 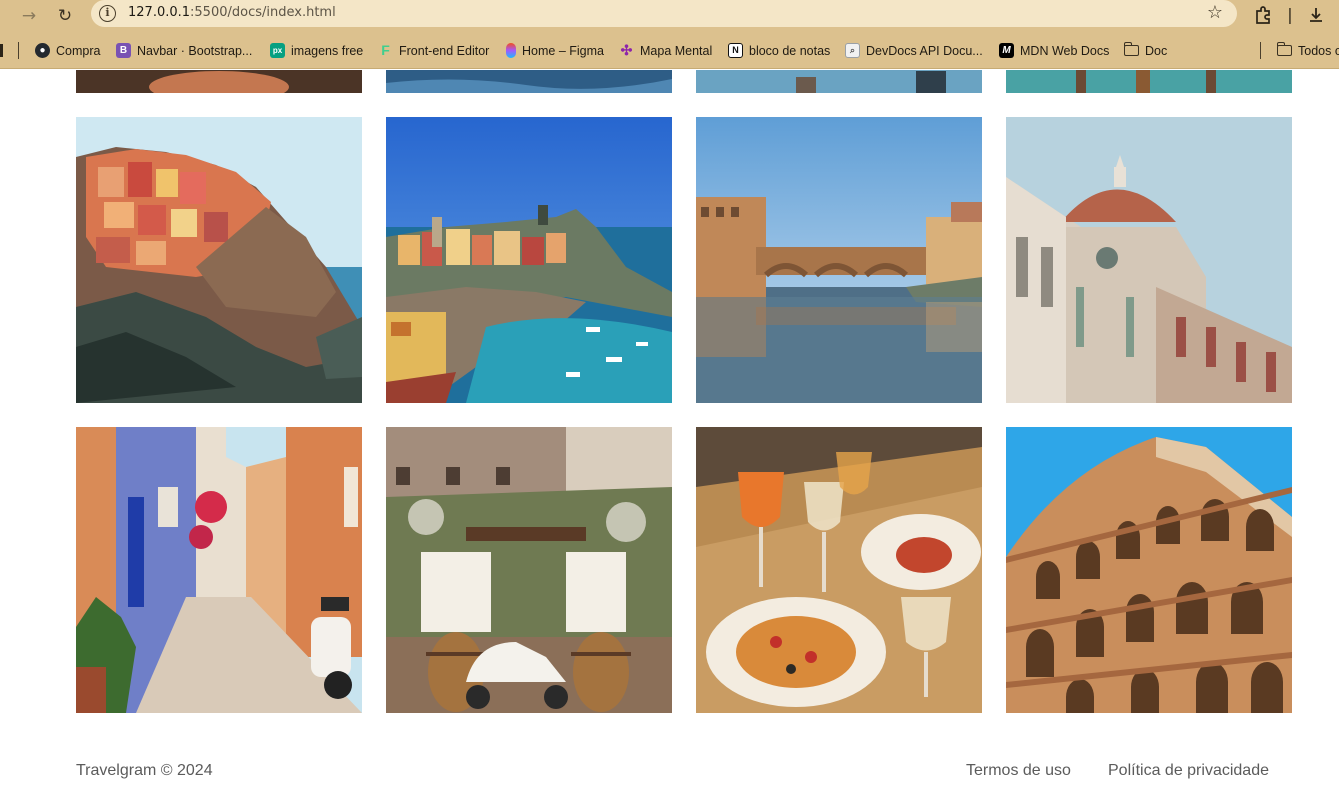 What do you see at coordinates (1018, 771) in the screenshot?
I see `footer-link-terms: Termos de uso` at bounding box center [1018, 771].